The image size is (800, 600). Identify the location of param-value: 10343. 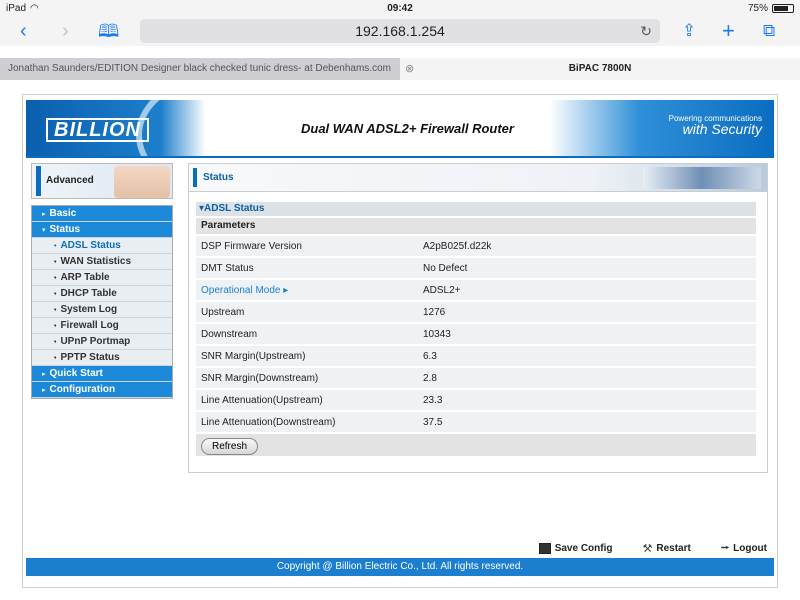
(587, 334).